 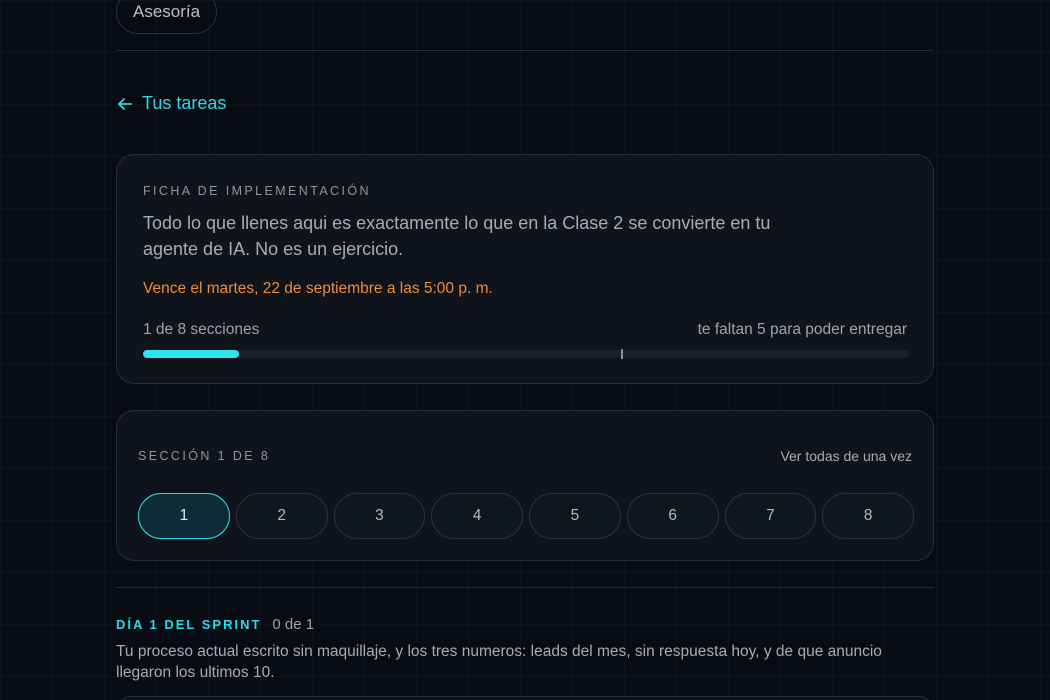 What do you see at coordinates (525, 698) in the screenshot?
I see `next-field-card` at bounding box center [525, 698].